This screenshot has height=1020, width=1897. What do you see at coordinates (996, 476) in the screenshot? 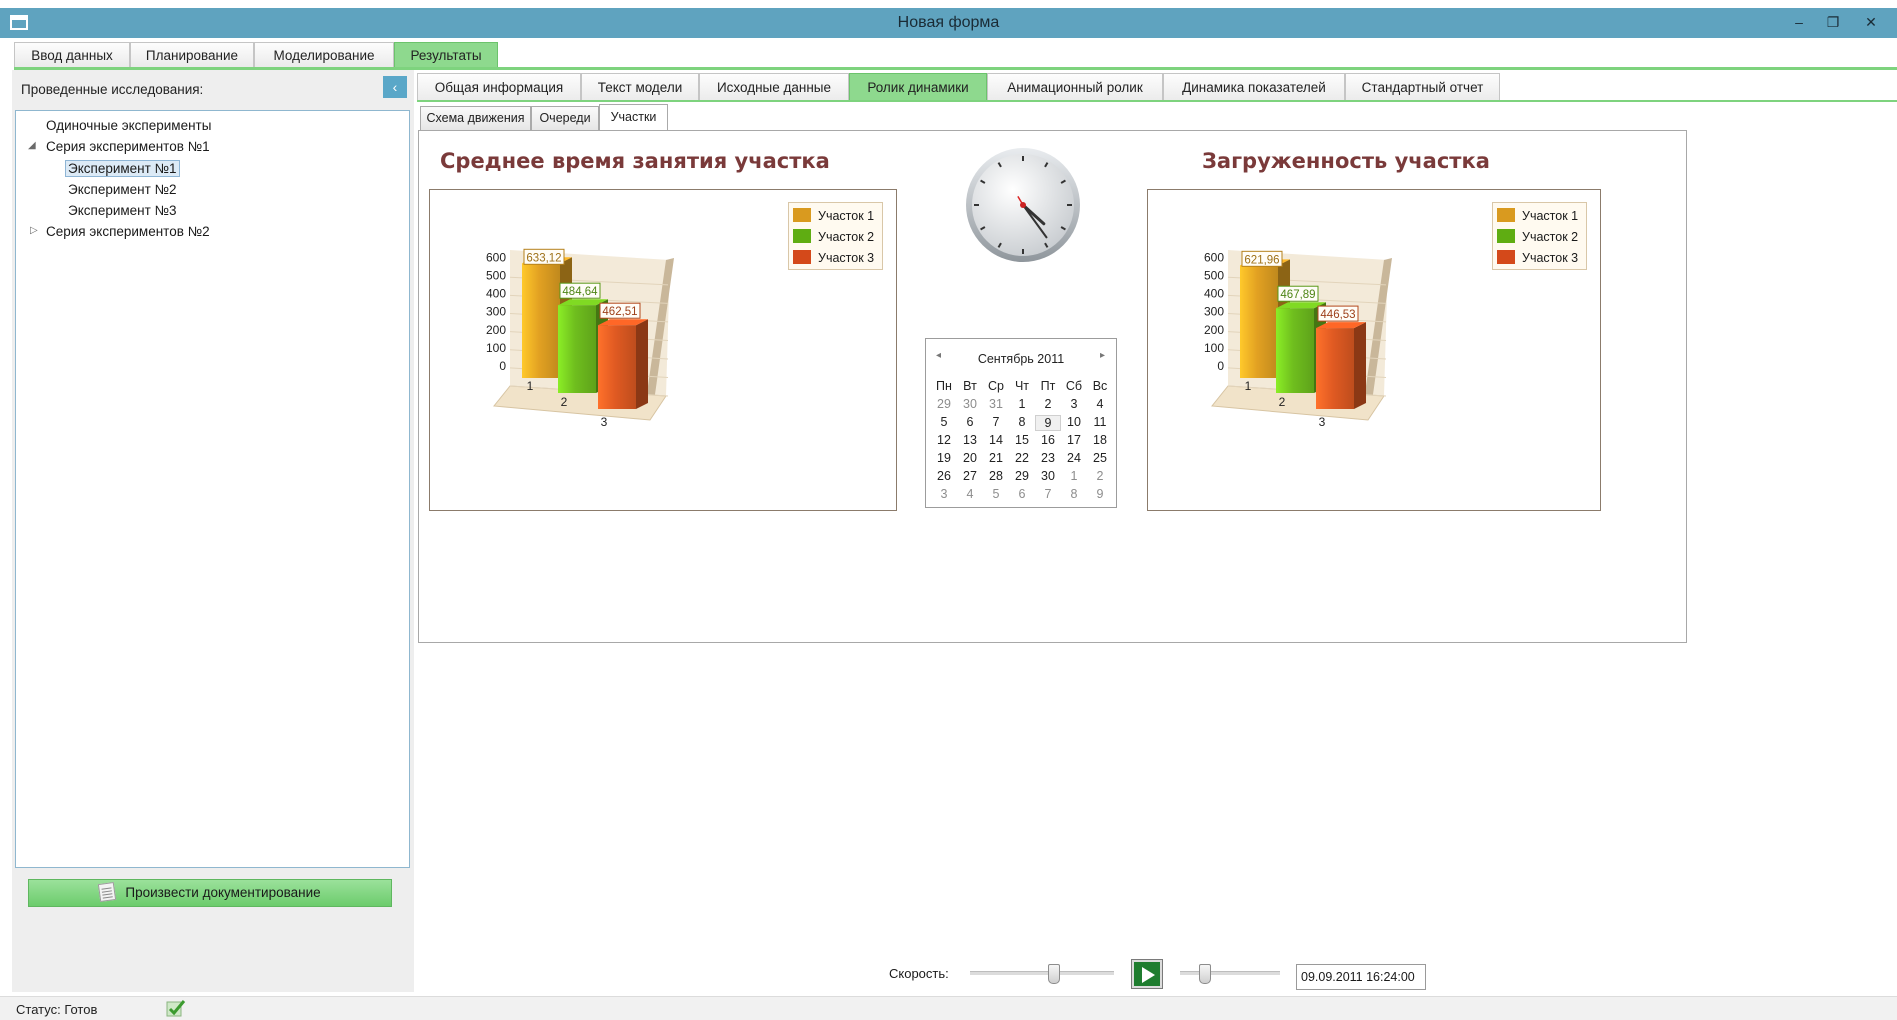
I see `calendar-day: 28` at bounding box center [996, 476].